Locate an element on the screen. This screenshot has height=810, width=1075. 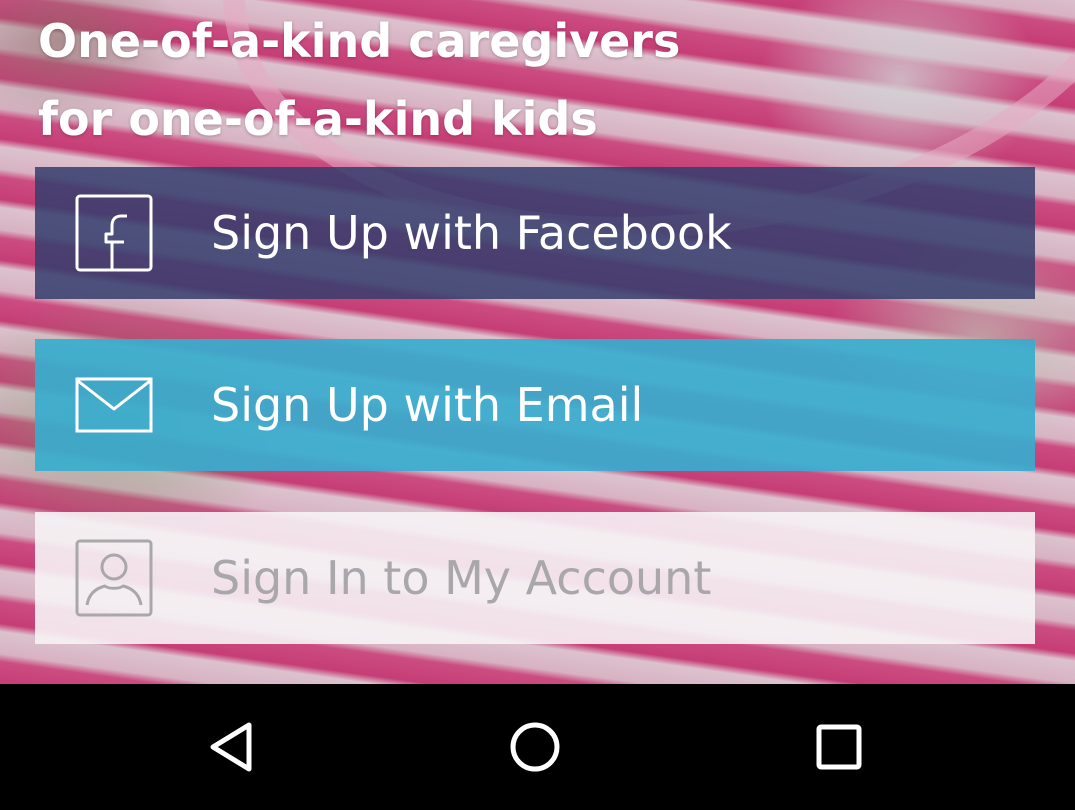
headline-line-2: for one-of-a-kind kids is located at coordinates (318, 119).